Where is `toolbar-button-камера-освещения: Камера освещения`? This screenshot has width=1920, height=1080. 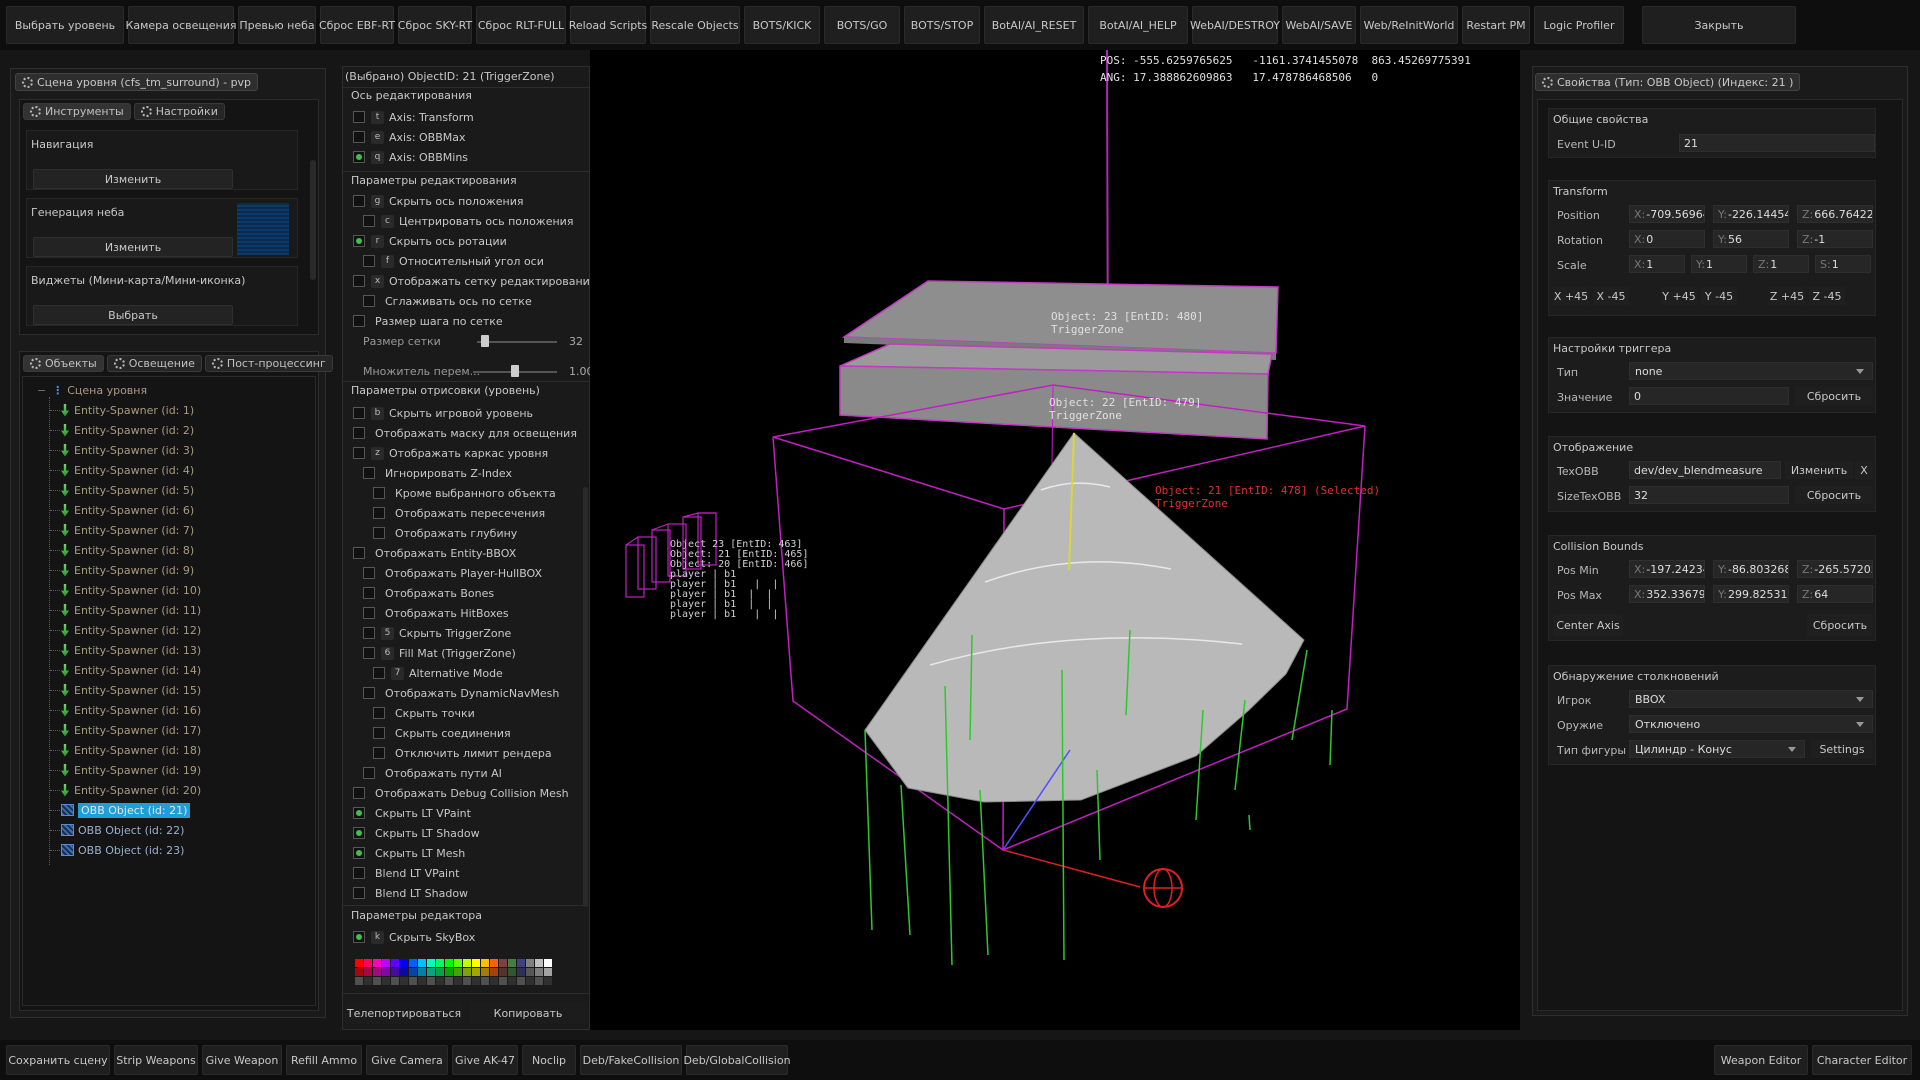
toolbar-button-камера-освещения: Камера освещения is located at coordinates (181, 25).